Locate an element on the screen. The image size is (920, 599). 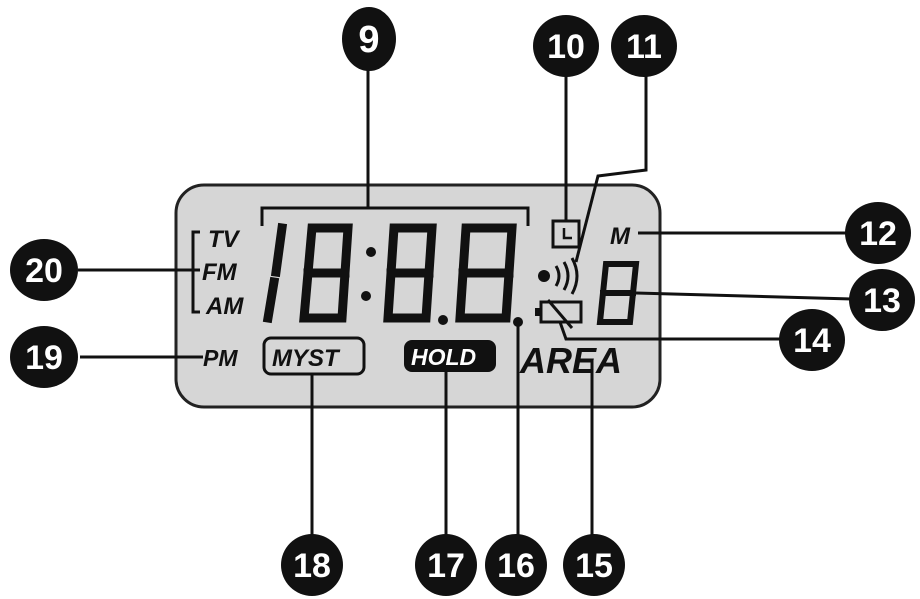
svg-text: 18 is located at coordinates (312, 566).